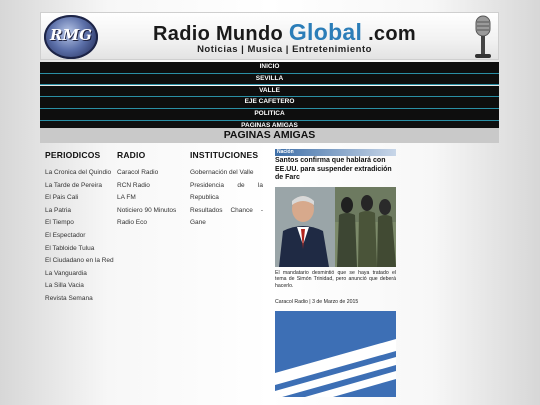  Describe the element at coordinates (483, 36) in the screenshot. I see `microphone-icon` at that location.